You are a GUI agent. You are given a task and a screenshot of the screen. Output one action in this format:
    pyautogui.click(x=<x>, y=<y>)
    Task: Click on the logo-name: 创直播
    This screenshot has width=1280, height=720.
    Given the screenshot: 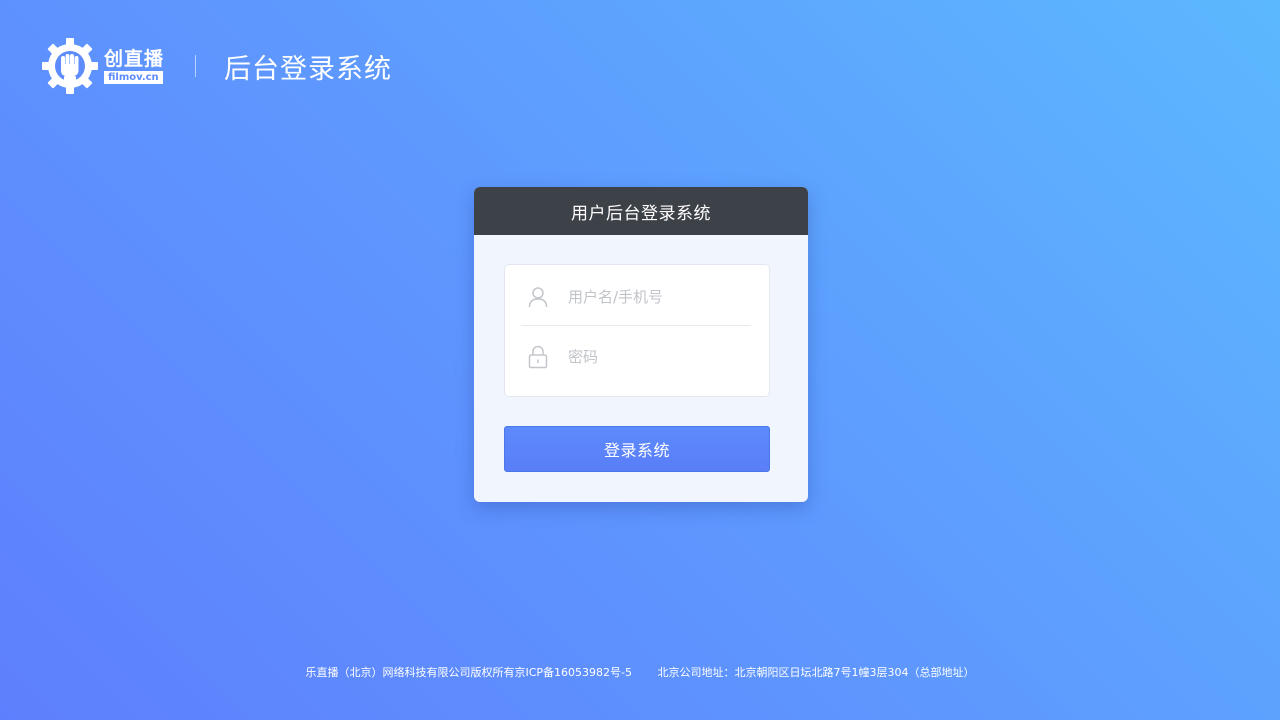 What is the action you would take?
    pyautogui.click(x=134, y=59)
    